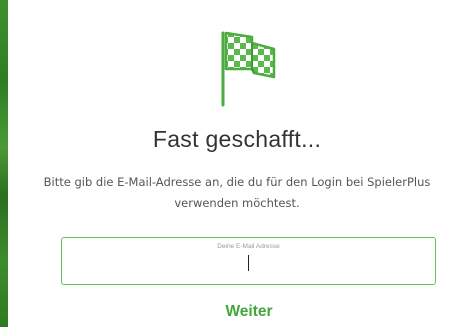 The height and width of the screenshot is (327, 474). Describe the element at coordinates (249, 312) in the screenshot. I see `continue-button: Weiter` at that location.